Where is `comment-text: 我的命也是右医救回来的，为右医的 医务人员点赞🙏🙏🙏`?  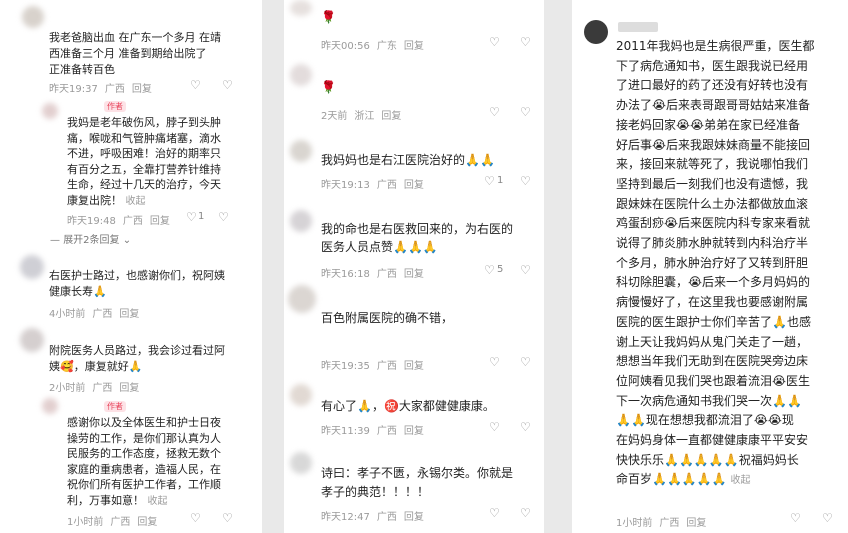 comment-text: 我的命也是右医救回来的，为右医的 医务人员点赞🙏🙏🙏 is located at coordinates (417, 238).